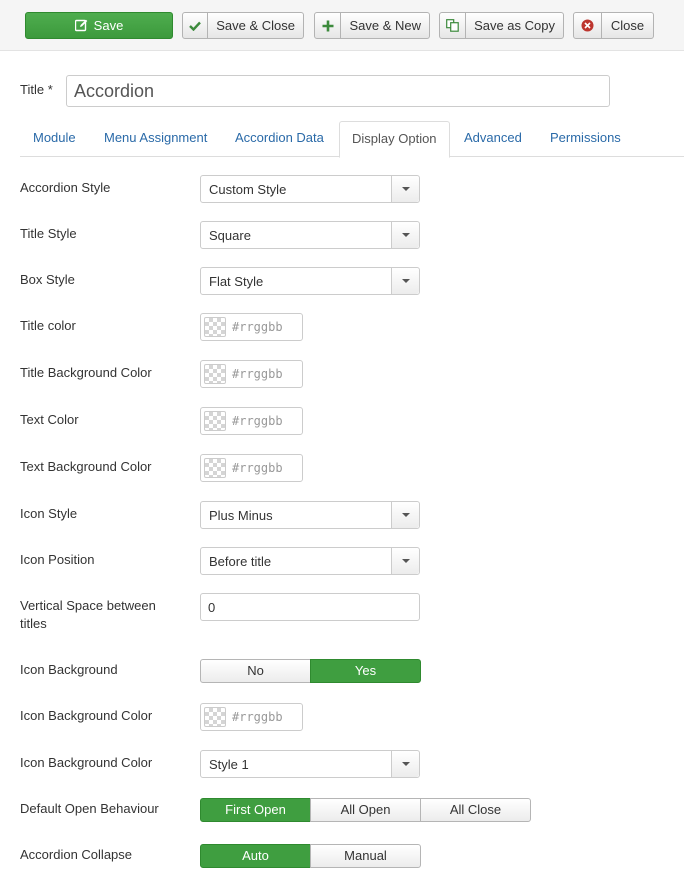 This screenshot has height=881, width=684. Describe the element at coordinates (255, 810) in the screenshot. I see `default-open-first-open: First Open` at that location.